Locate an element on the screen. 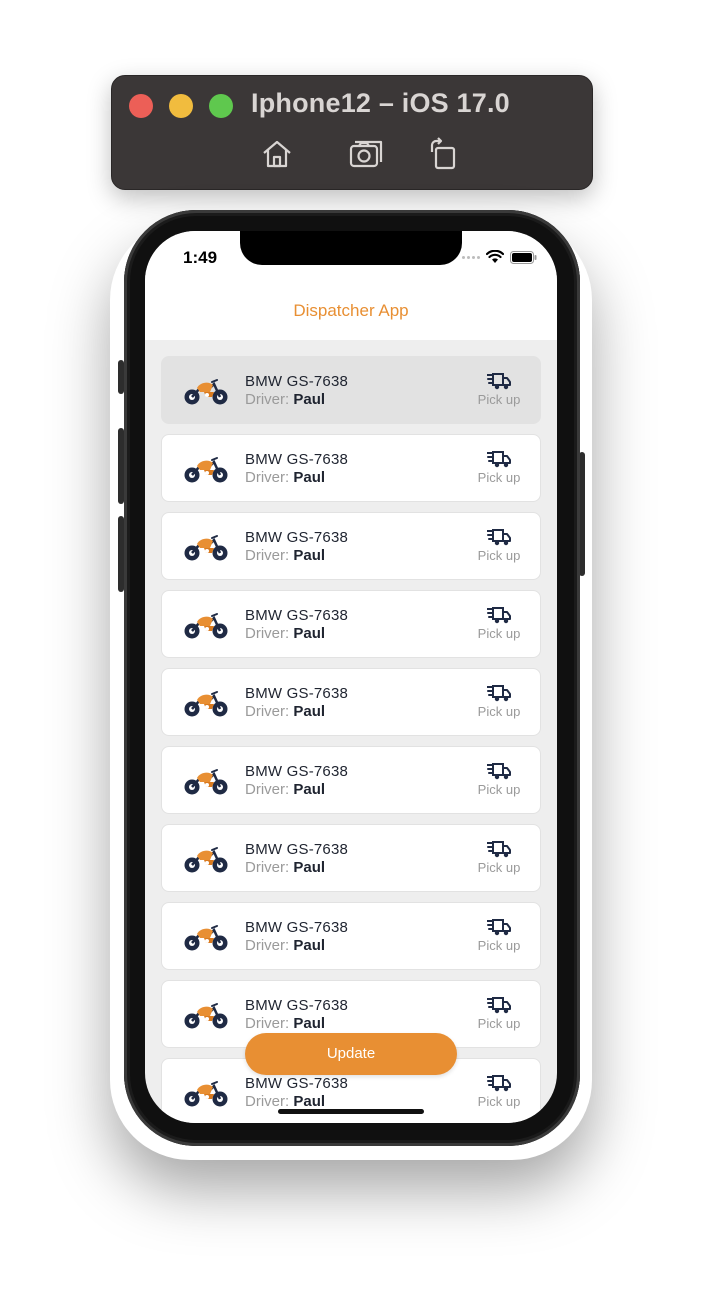 This screenshot has height=1296, width=702. simulator-toolbar: Iphone12 – iOS 17.0 is located at coordinates (352, 132).